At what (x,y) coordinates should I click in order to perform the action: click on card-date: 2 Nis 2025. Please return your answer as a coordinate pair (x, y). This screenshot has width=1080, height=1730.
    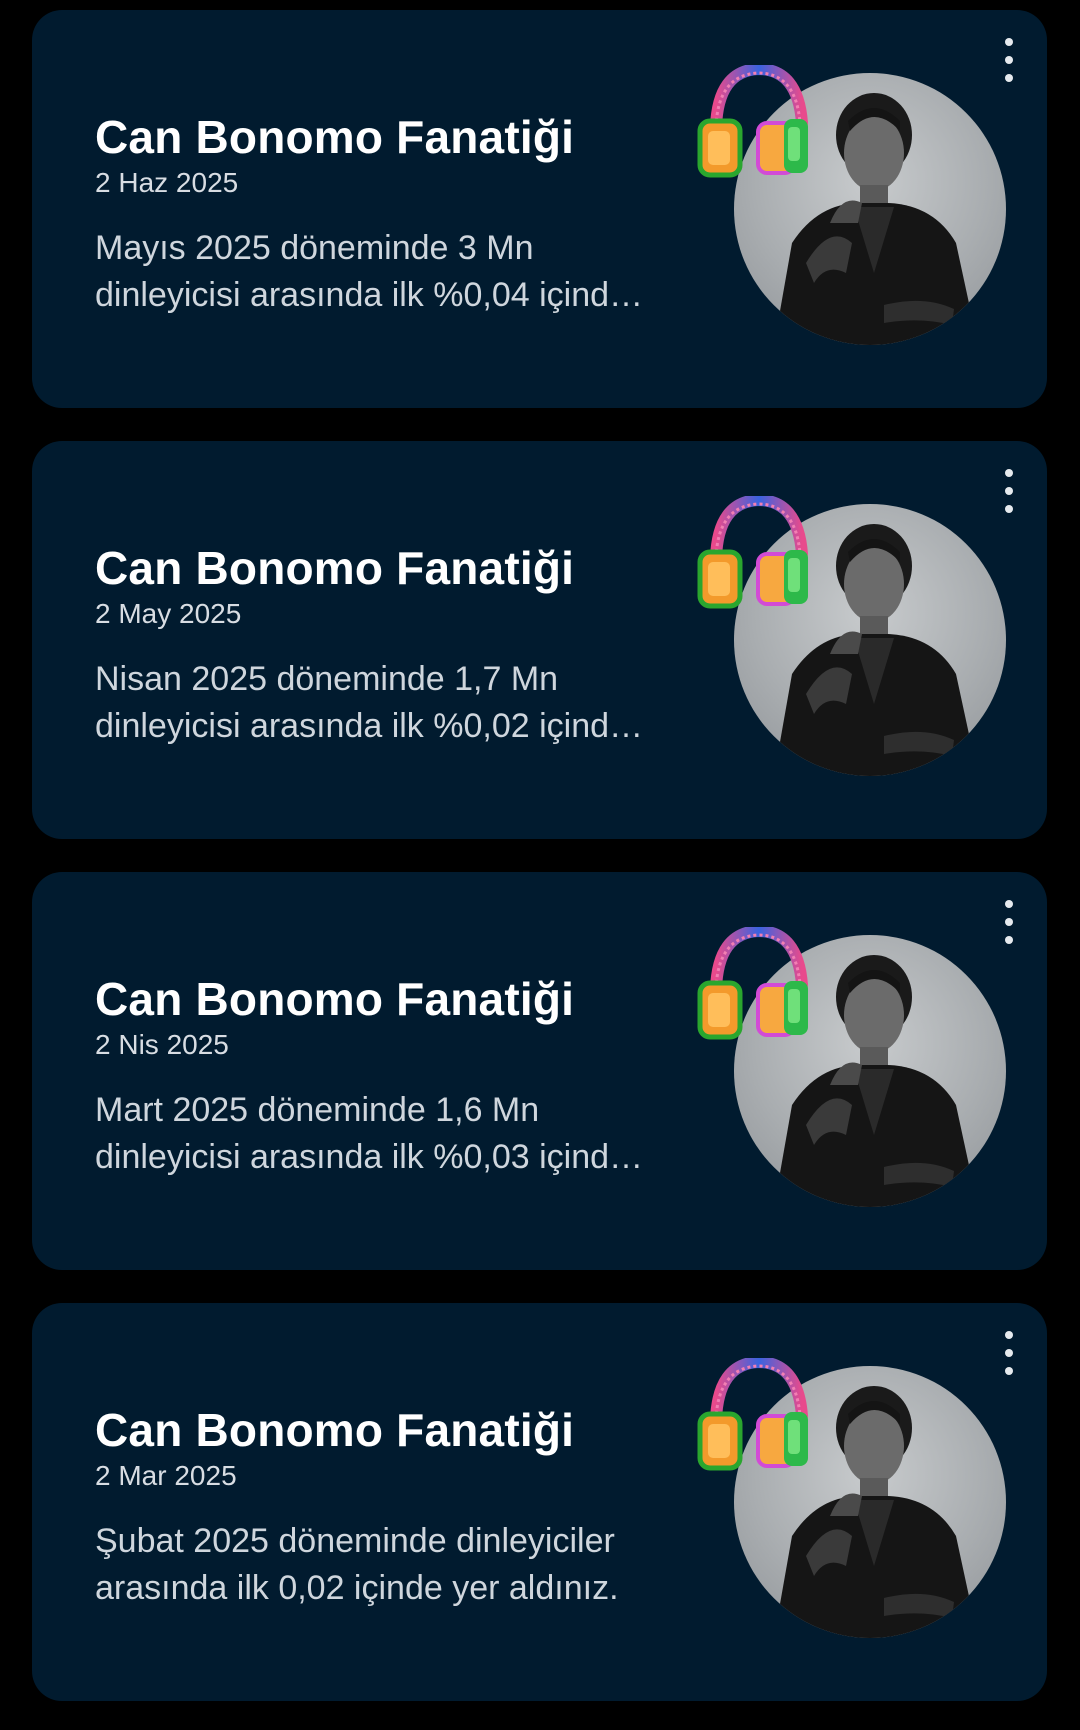
    Looking at the image, I should click on (162, 1044).